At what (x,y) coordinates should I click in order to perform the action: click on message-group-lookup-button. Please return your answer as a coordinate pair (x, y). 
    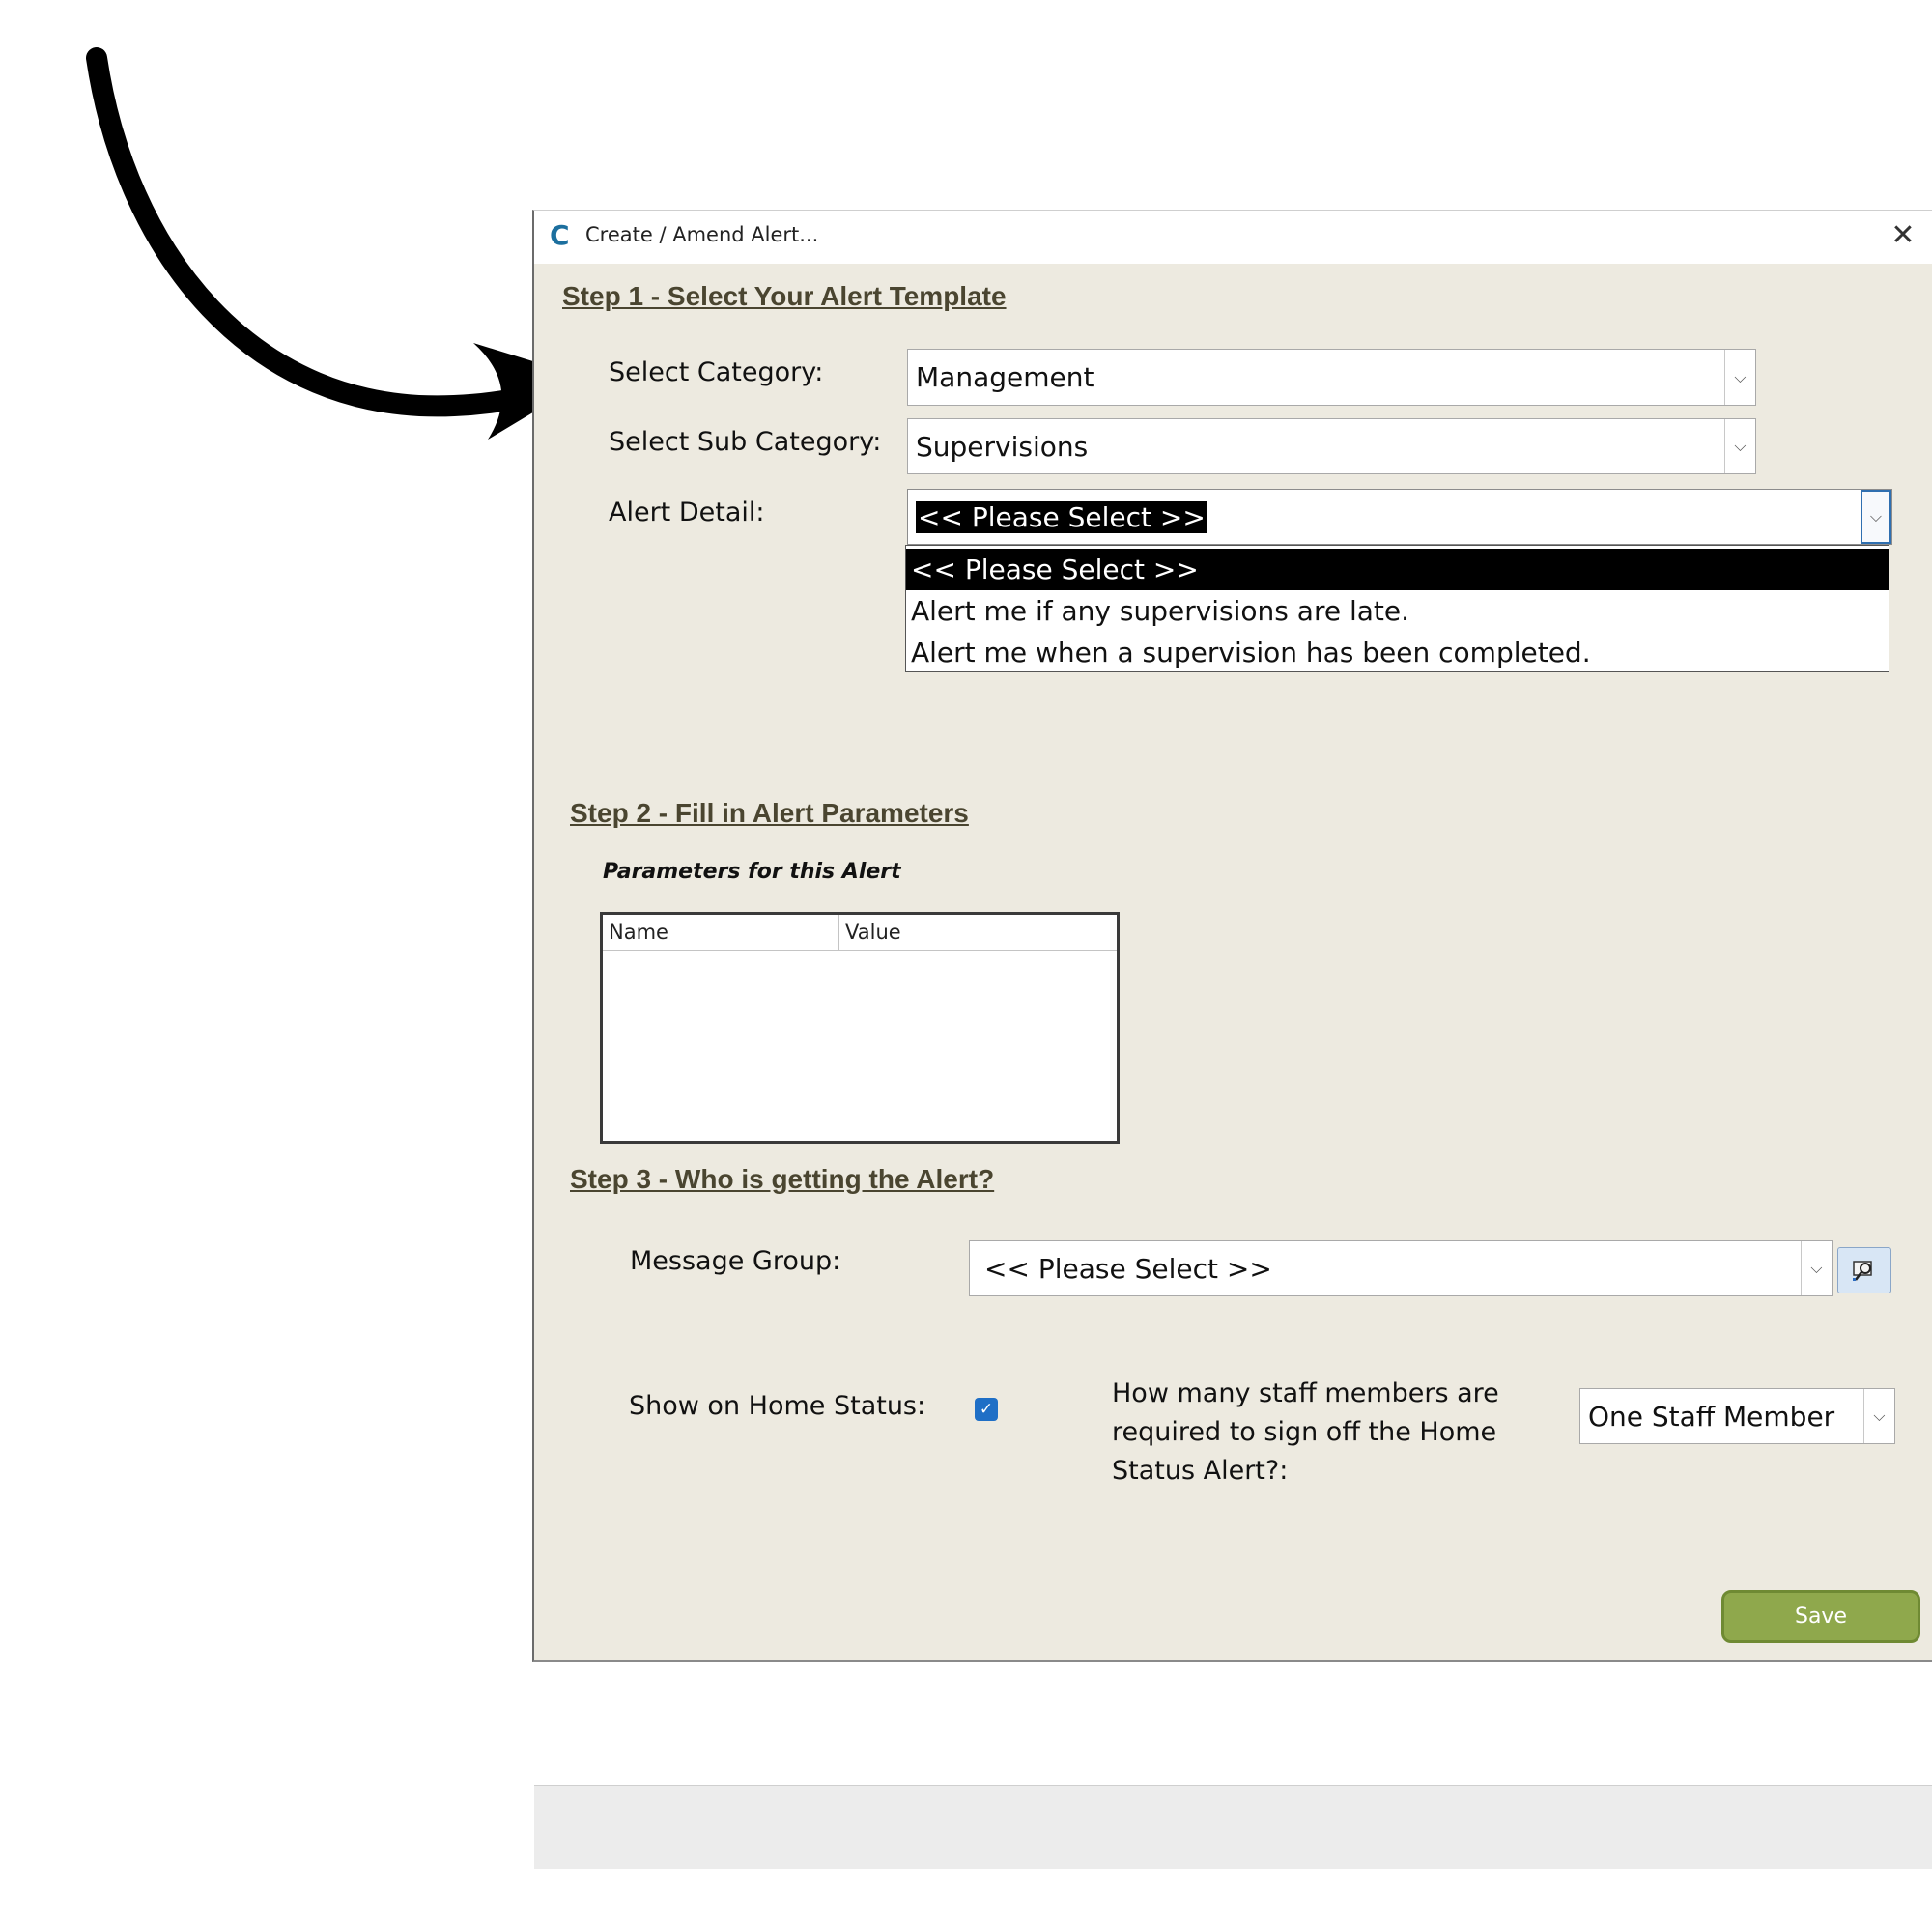
    Looking at the image, I should click on (1864, 1270).